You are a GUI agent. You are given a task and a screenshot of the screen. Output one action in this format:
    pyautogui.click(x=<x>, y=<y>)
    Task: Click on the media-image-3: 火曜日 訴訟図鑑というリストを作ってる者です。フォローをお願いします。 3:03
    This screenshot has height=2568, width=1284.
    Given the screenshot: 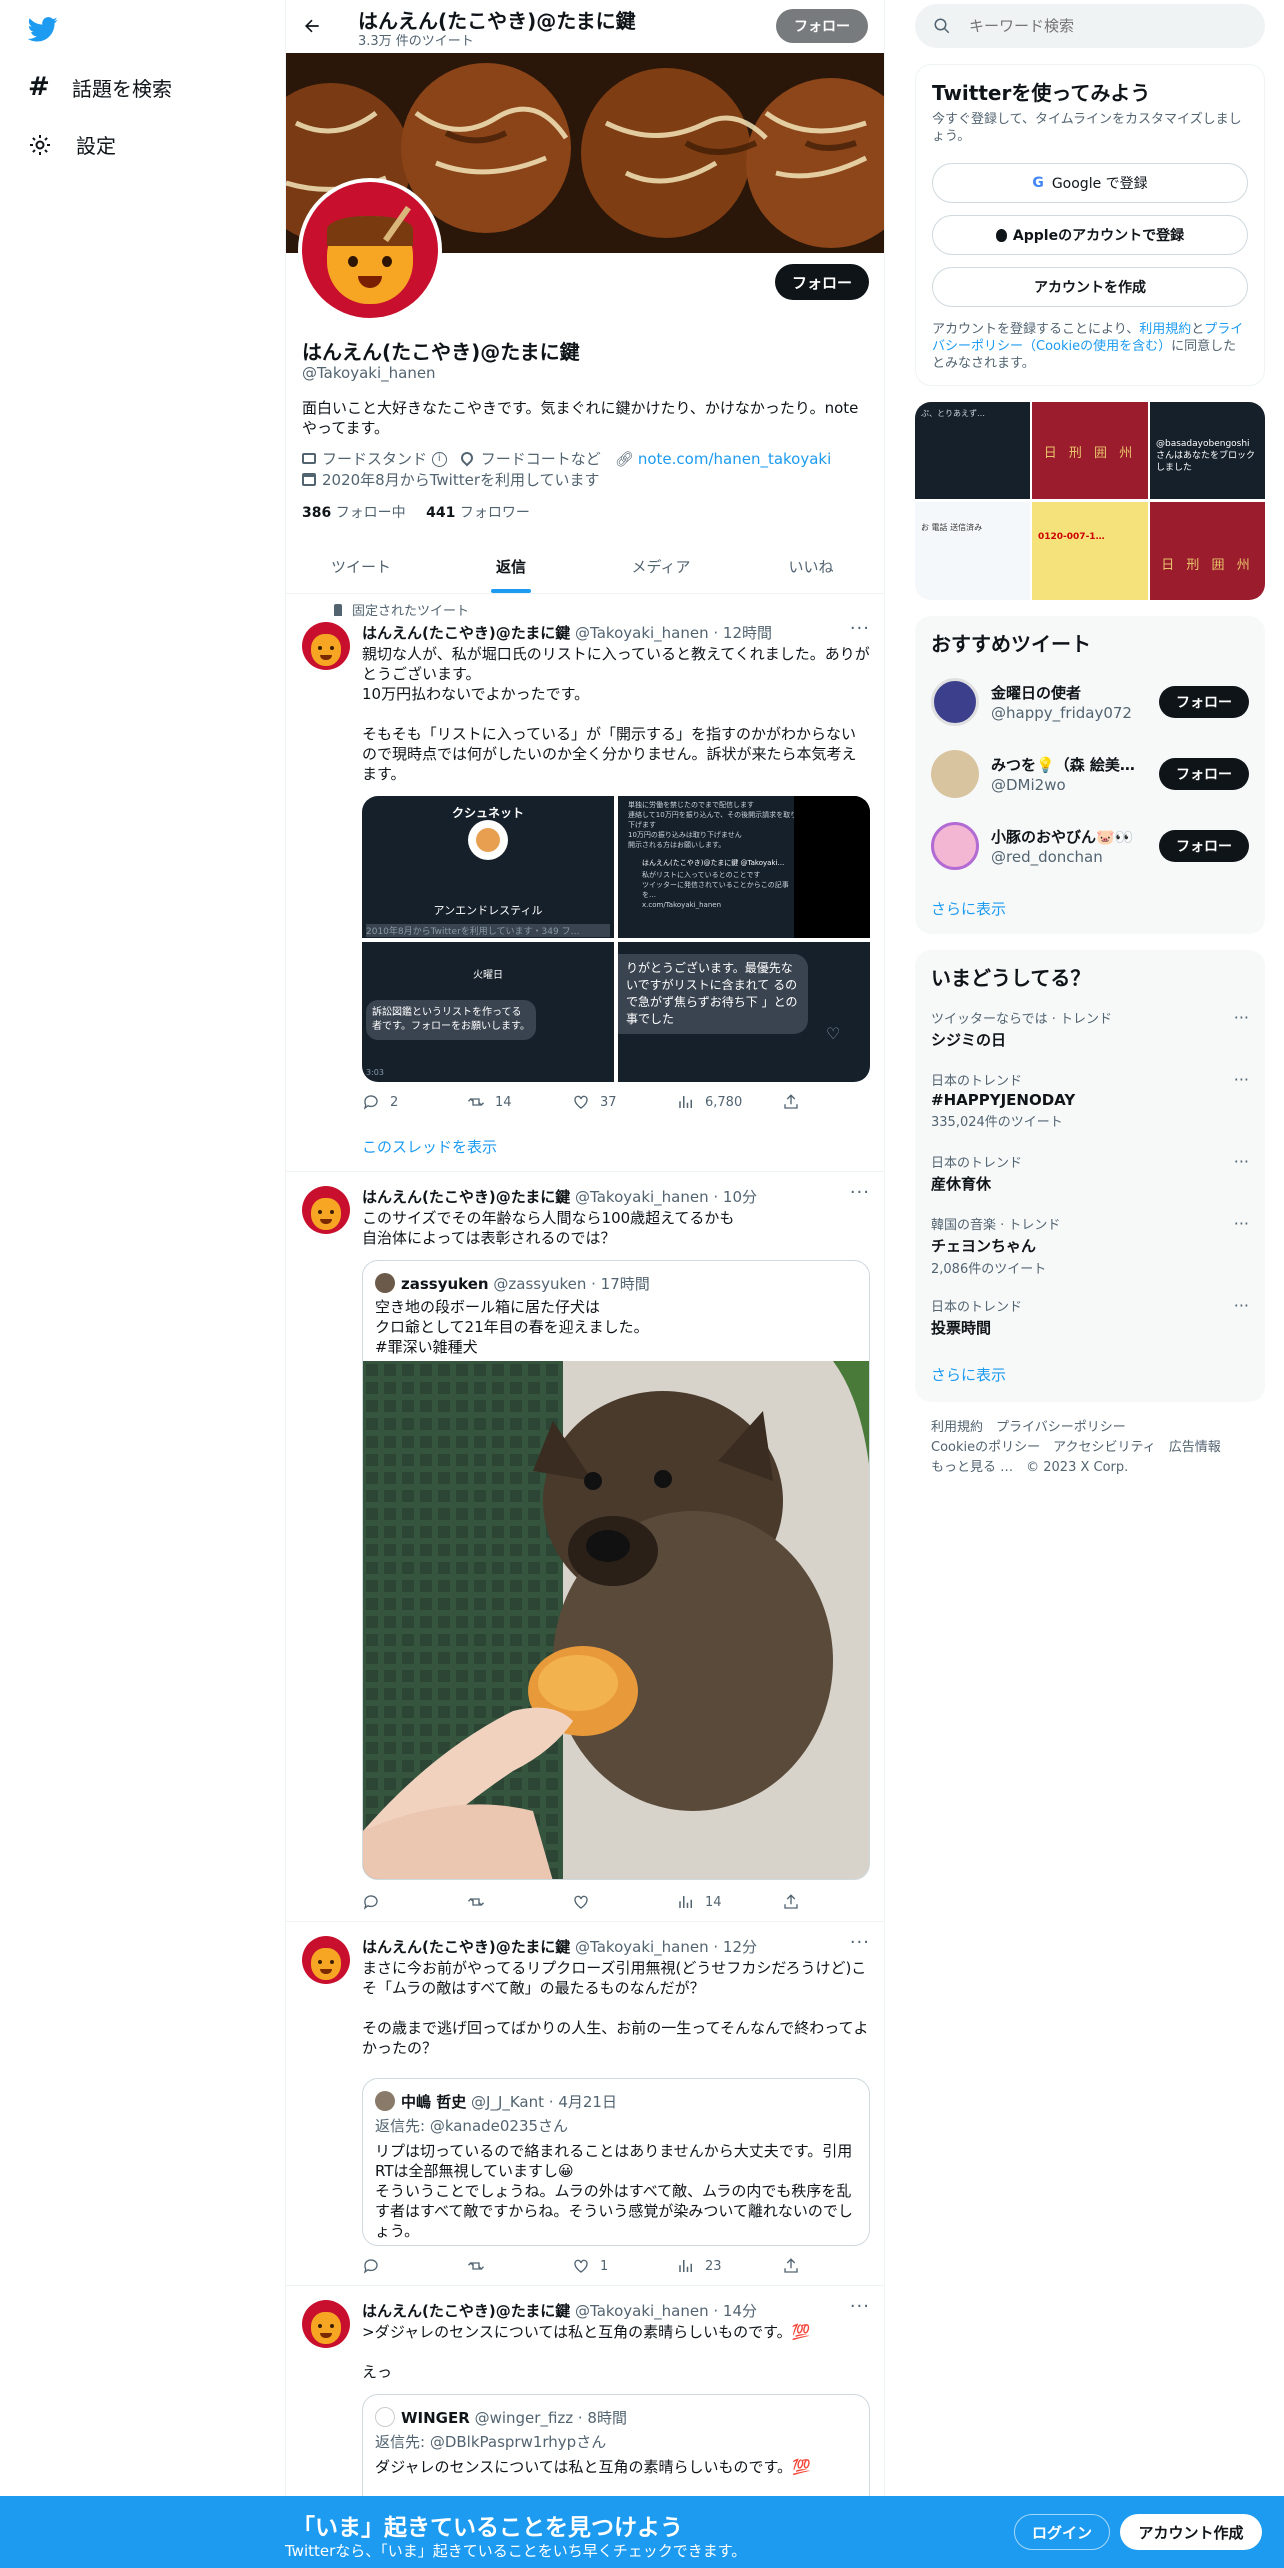 What is the action you would take?
    pyautogui.click(x=488, y=1012)
    